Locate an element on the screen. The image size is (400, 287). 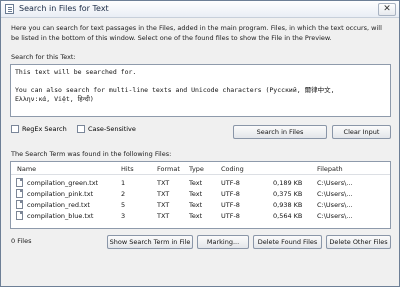
column-header-hits: Hits is located at coordinates (127, 169).